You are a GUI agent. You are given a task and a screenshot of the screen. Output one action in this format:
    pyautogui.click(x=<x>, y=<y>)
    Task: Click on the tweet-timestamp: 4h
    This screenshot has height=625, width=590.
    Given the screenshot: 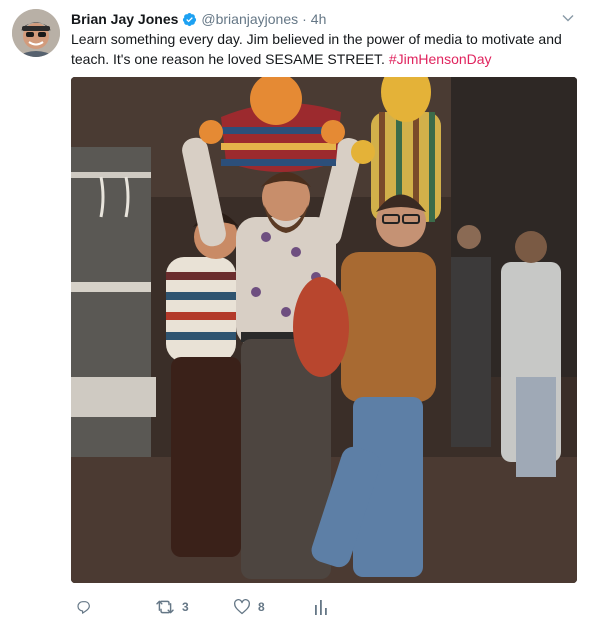 What is the action you would take?
    pyautogui.click(x=319, y=19)
    